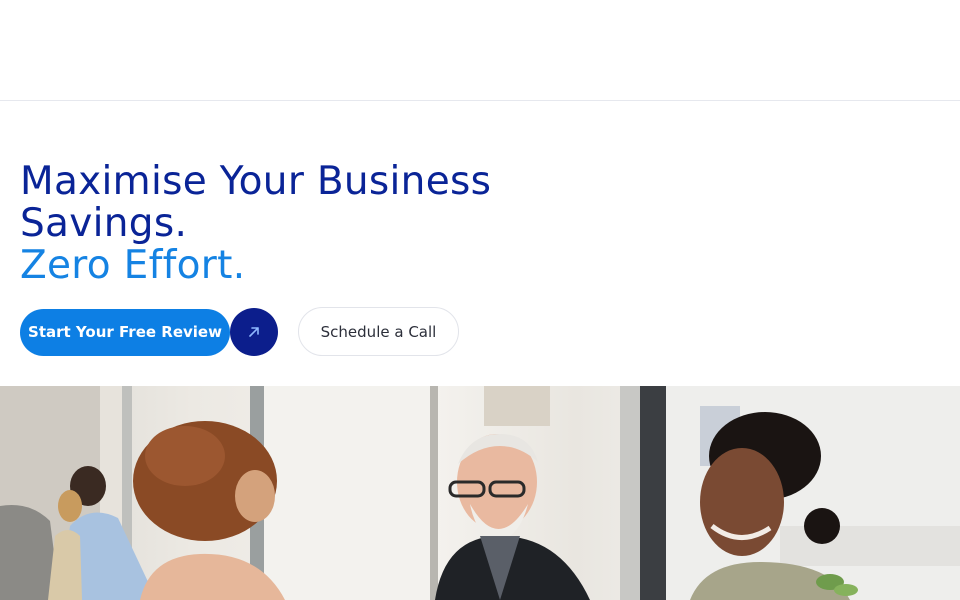 The image size is (960, 600). I want to click on schedule-call-button: Schedule a Call, so click(378, 331).